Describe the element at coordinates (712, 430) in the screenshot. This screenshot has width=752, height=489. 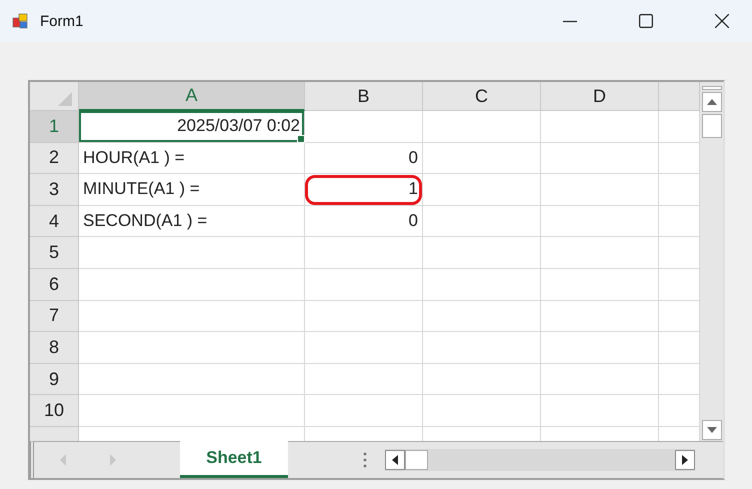
I see `scroll-down-icon` at that location.